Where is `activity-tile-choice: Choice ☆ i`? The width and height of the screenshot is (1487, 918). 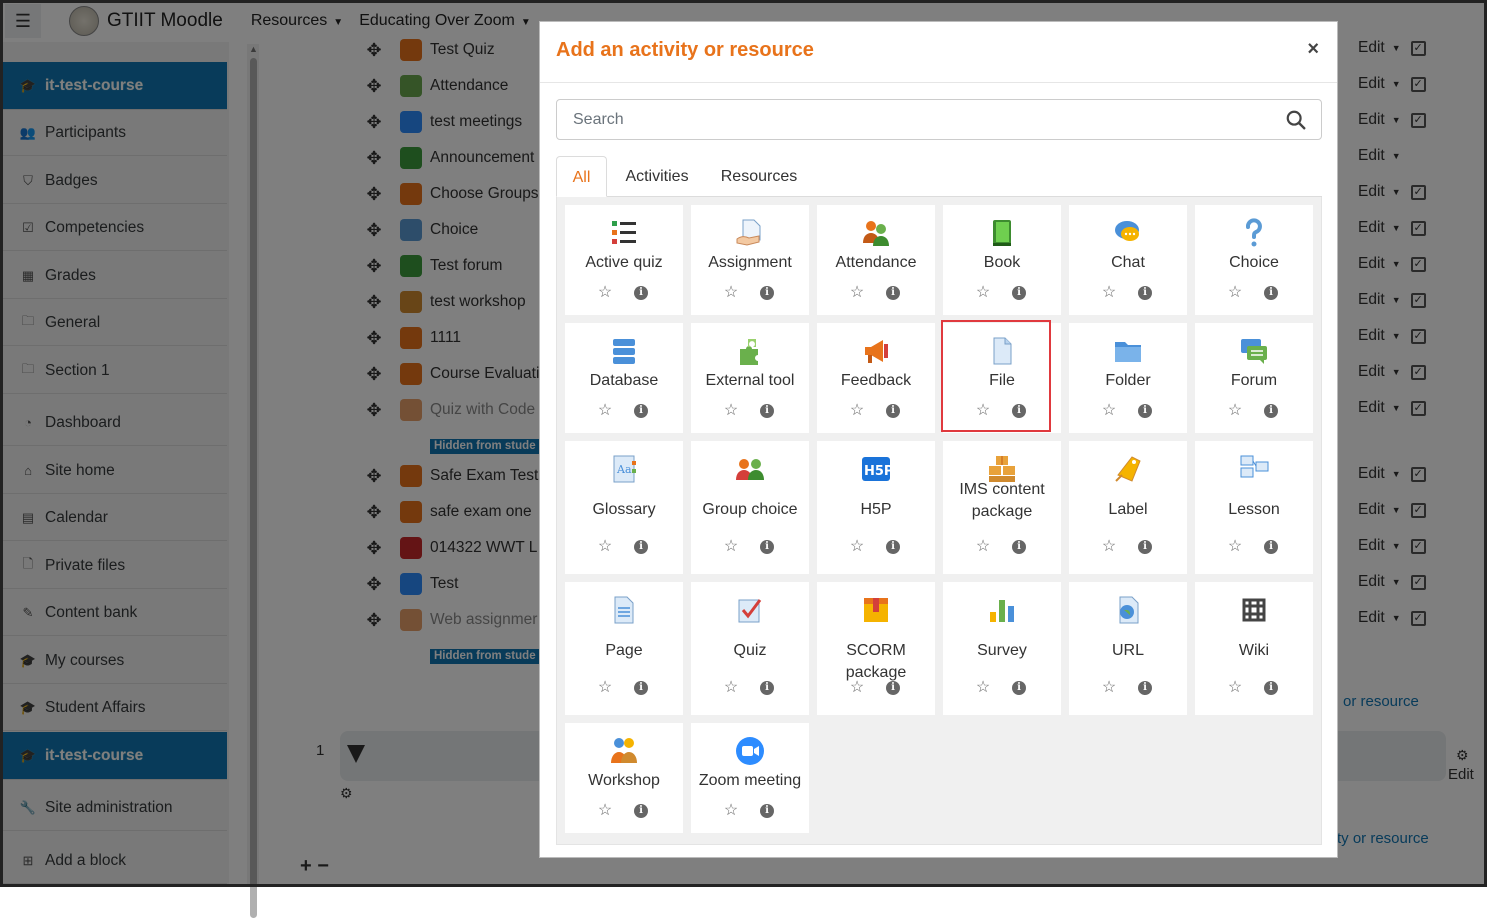 activity-tile-choice: Choice ☆ i is located at coordinates (1254, 260).